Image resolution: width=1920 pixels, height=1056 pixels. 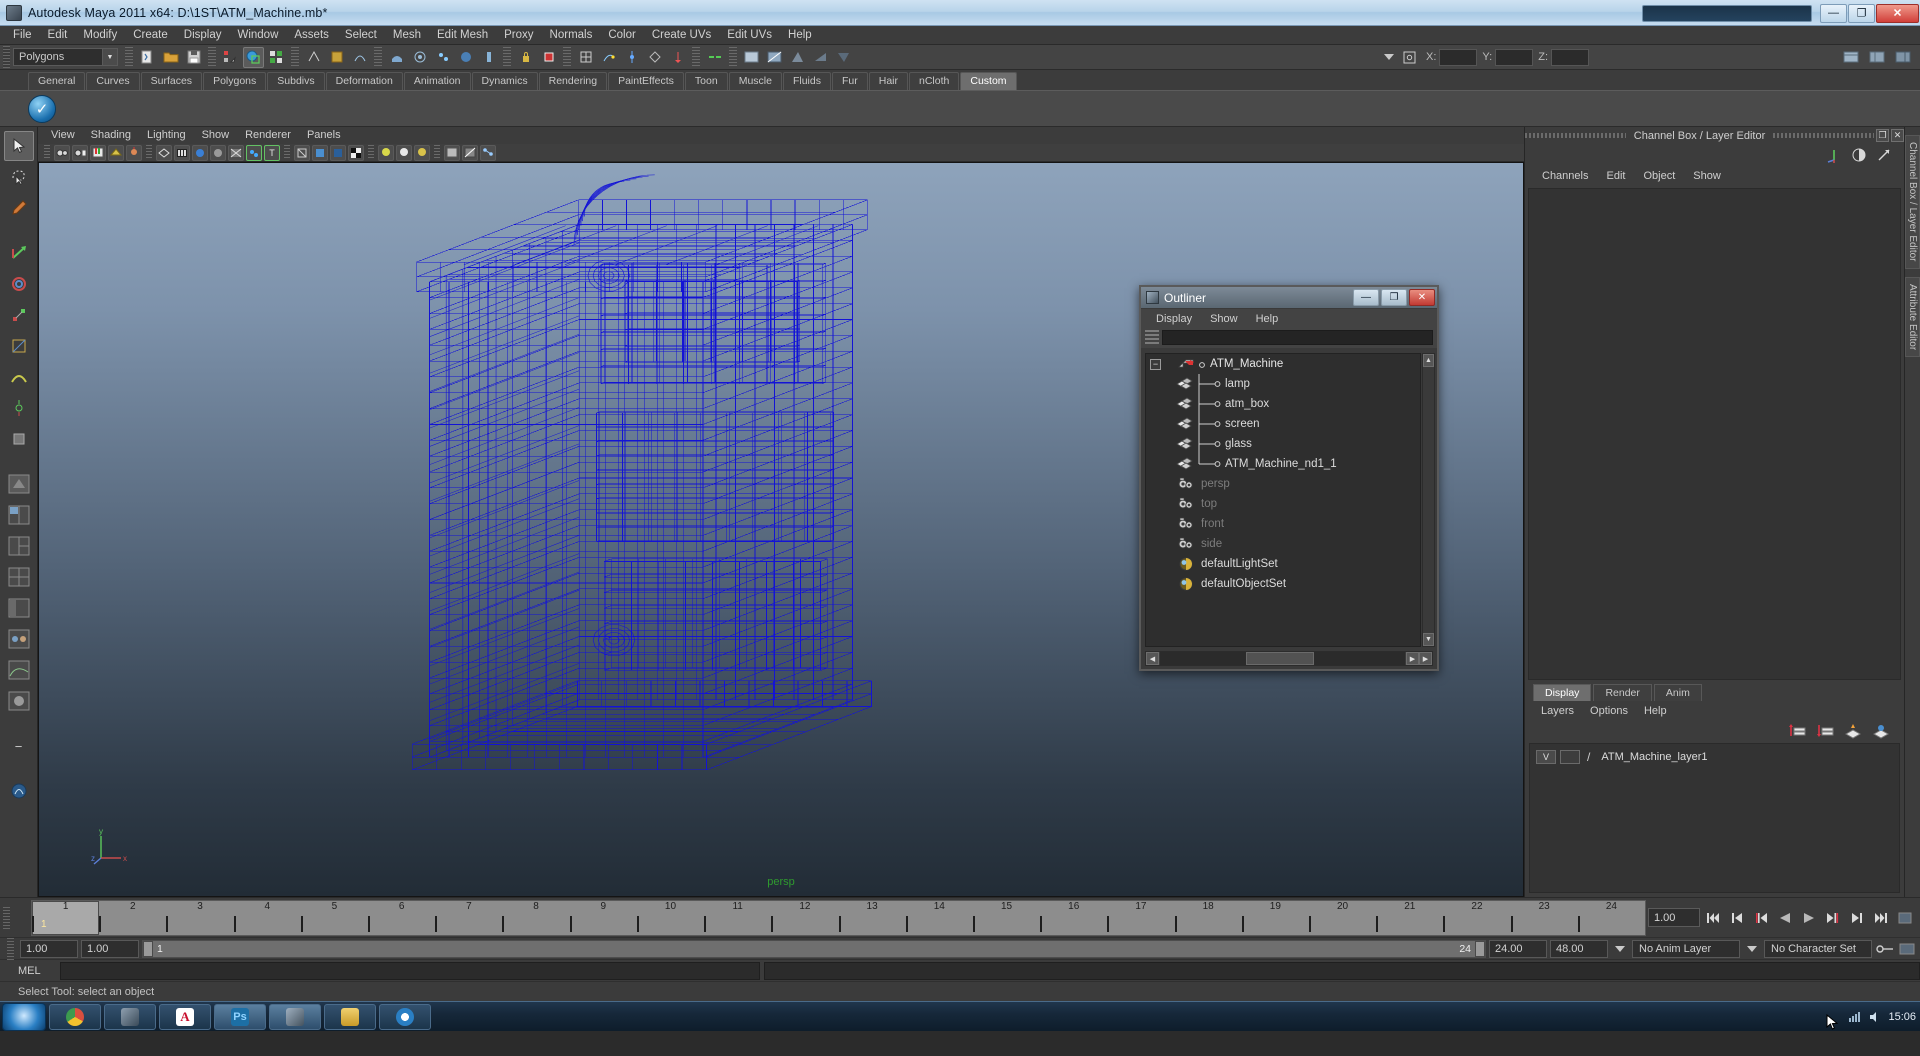 I want to click on layer-type-marker: /, so click(x=1588, y=757).